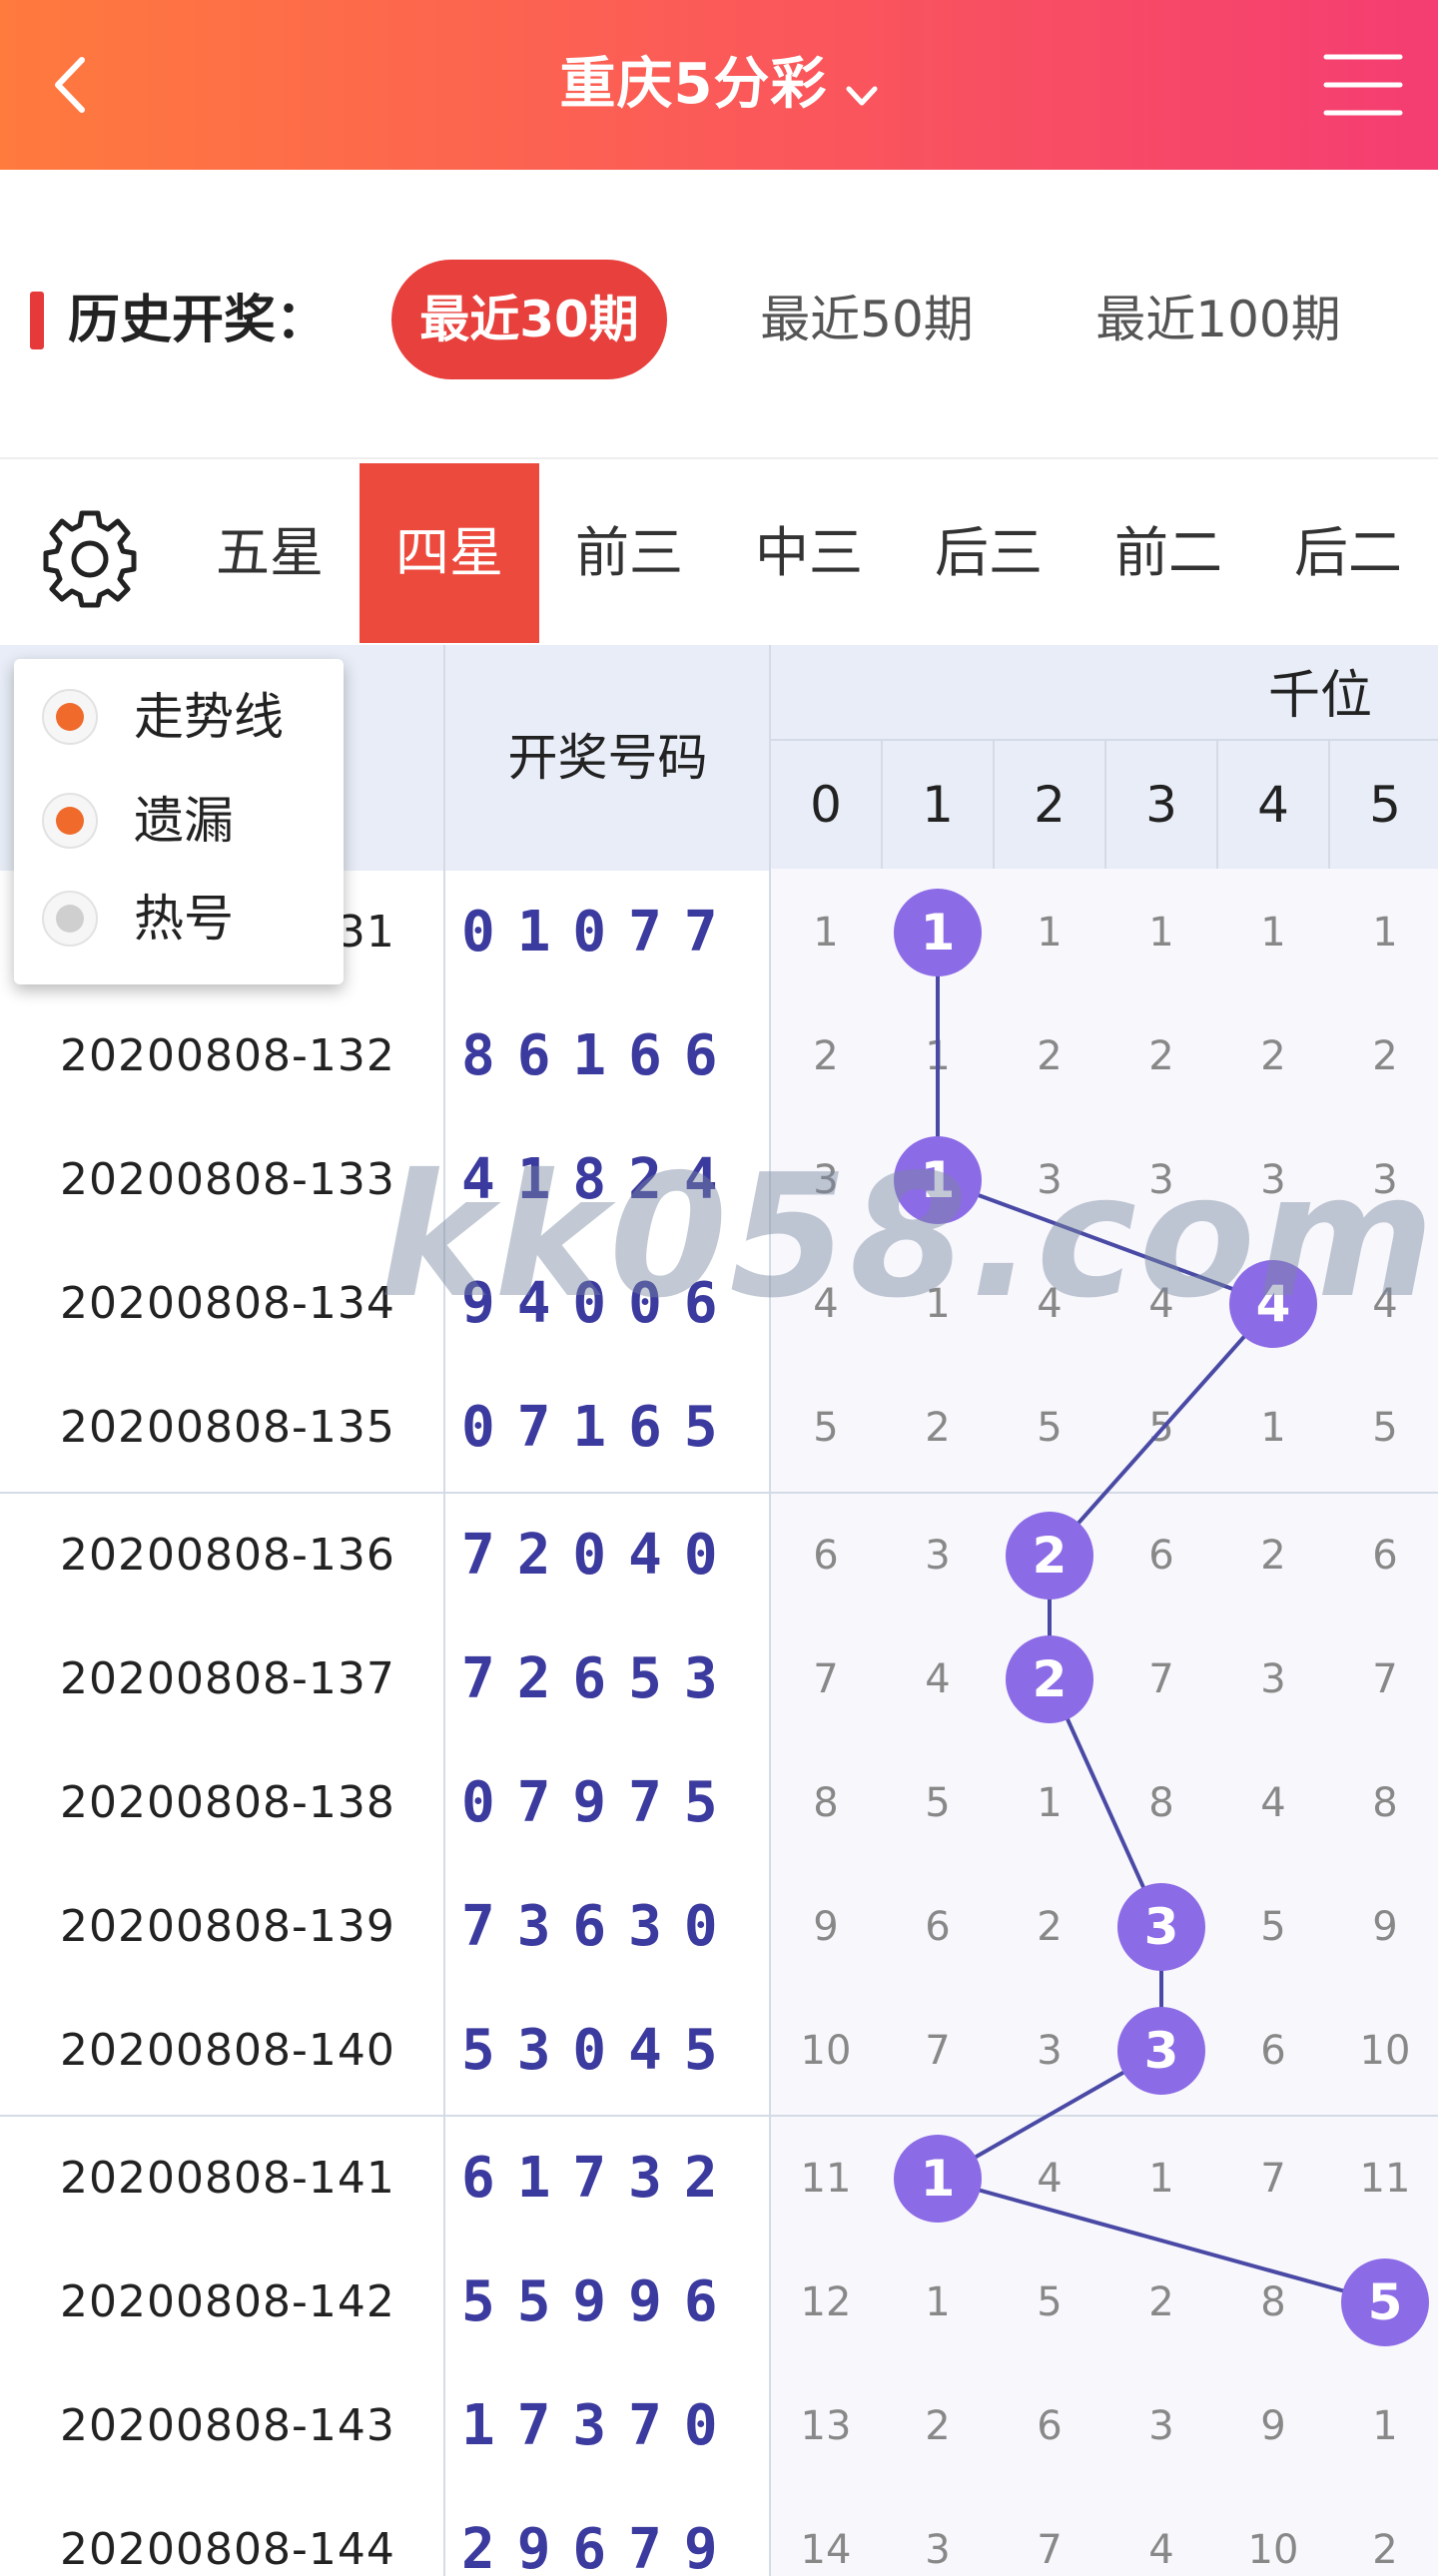 This screenshot has height=2576, width=1438. I want to click on menu-button, so click(1363, 85).